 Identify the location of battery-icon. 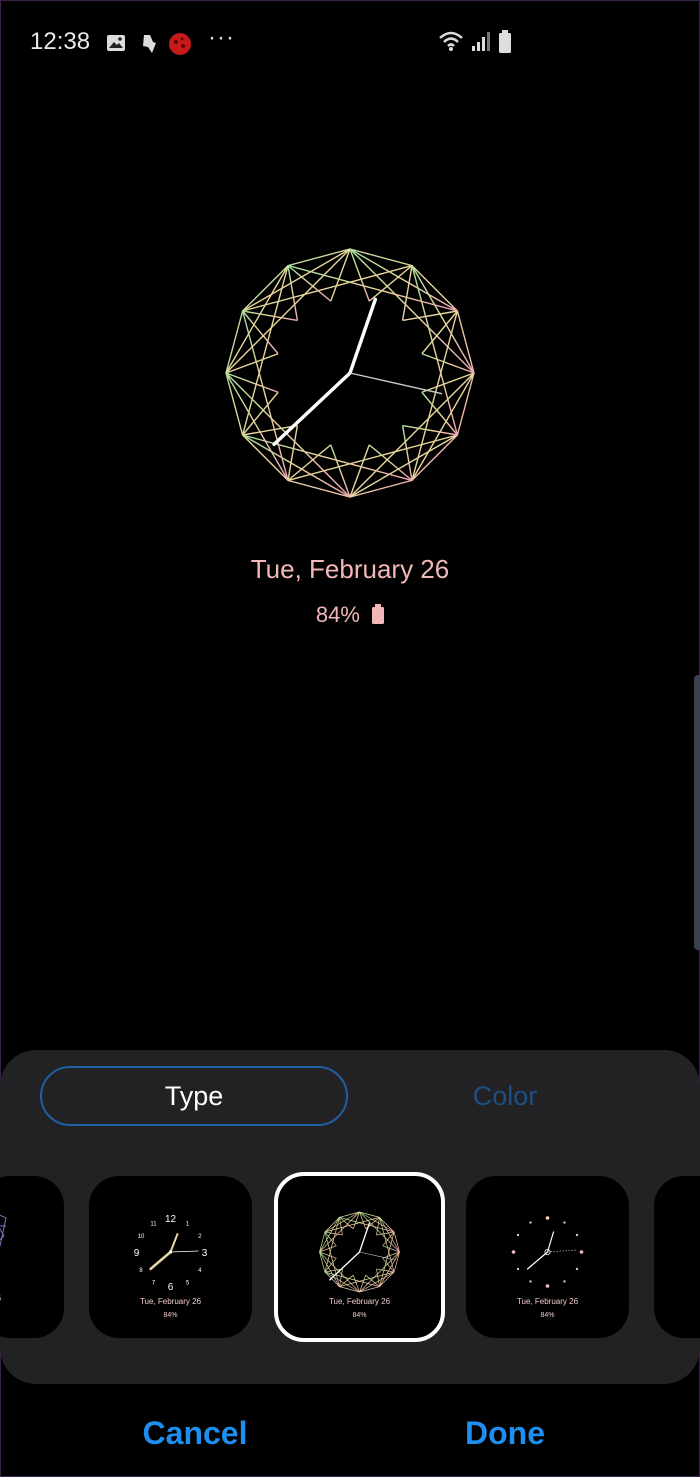
(505, 41).